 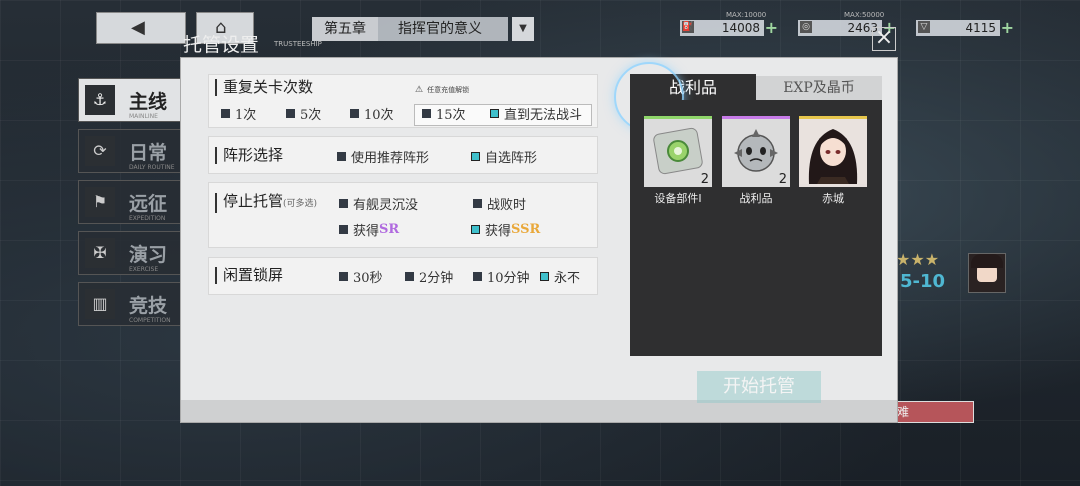 I want to click on ammo-icon: ◎, so click(x=806, y=27).